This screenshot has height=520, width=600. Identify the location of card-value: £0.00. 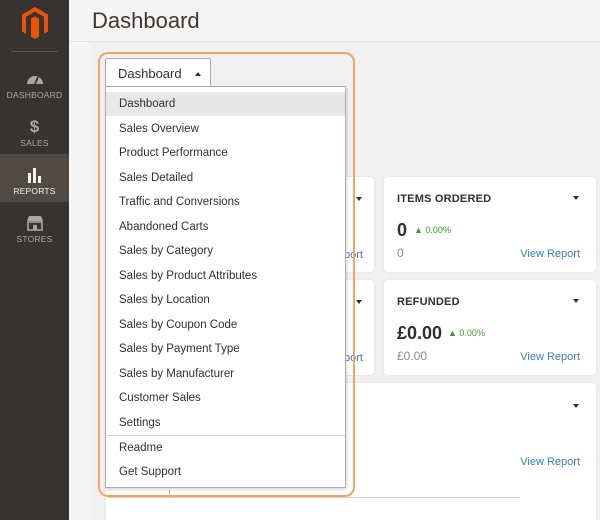
(420, 333).